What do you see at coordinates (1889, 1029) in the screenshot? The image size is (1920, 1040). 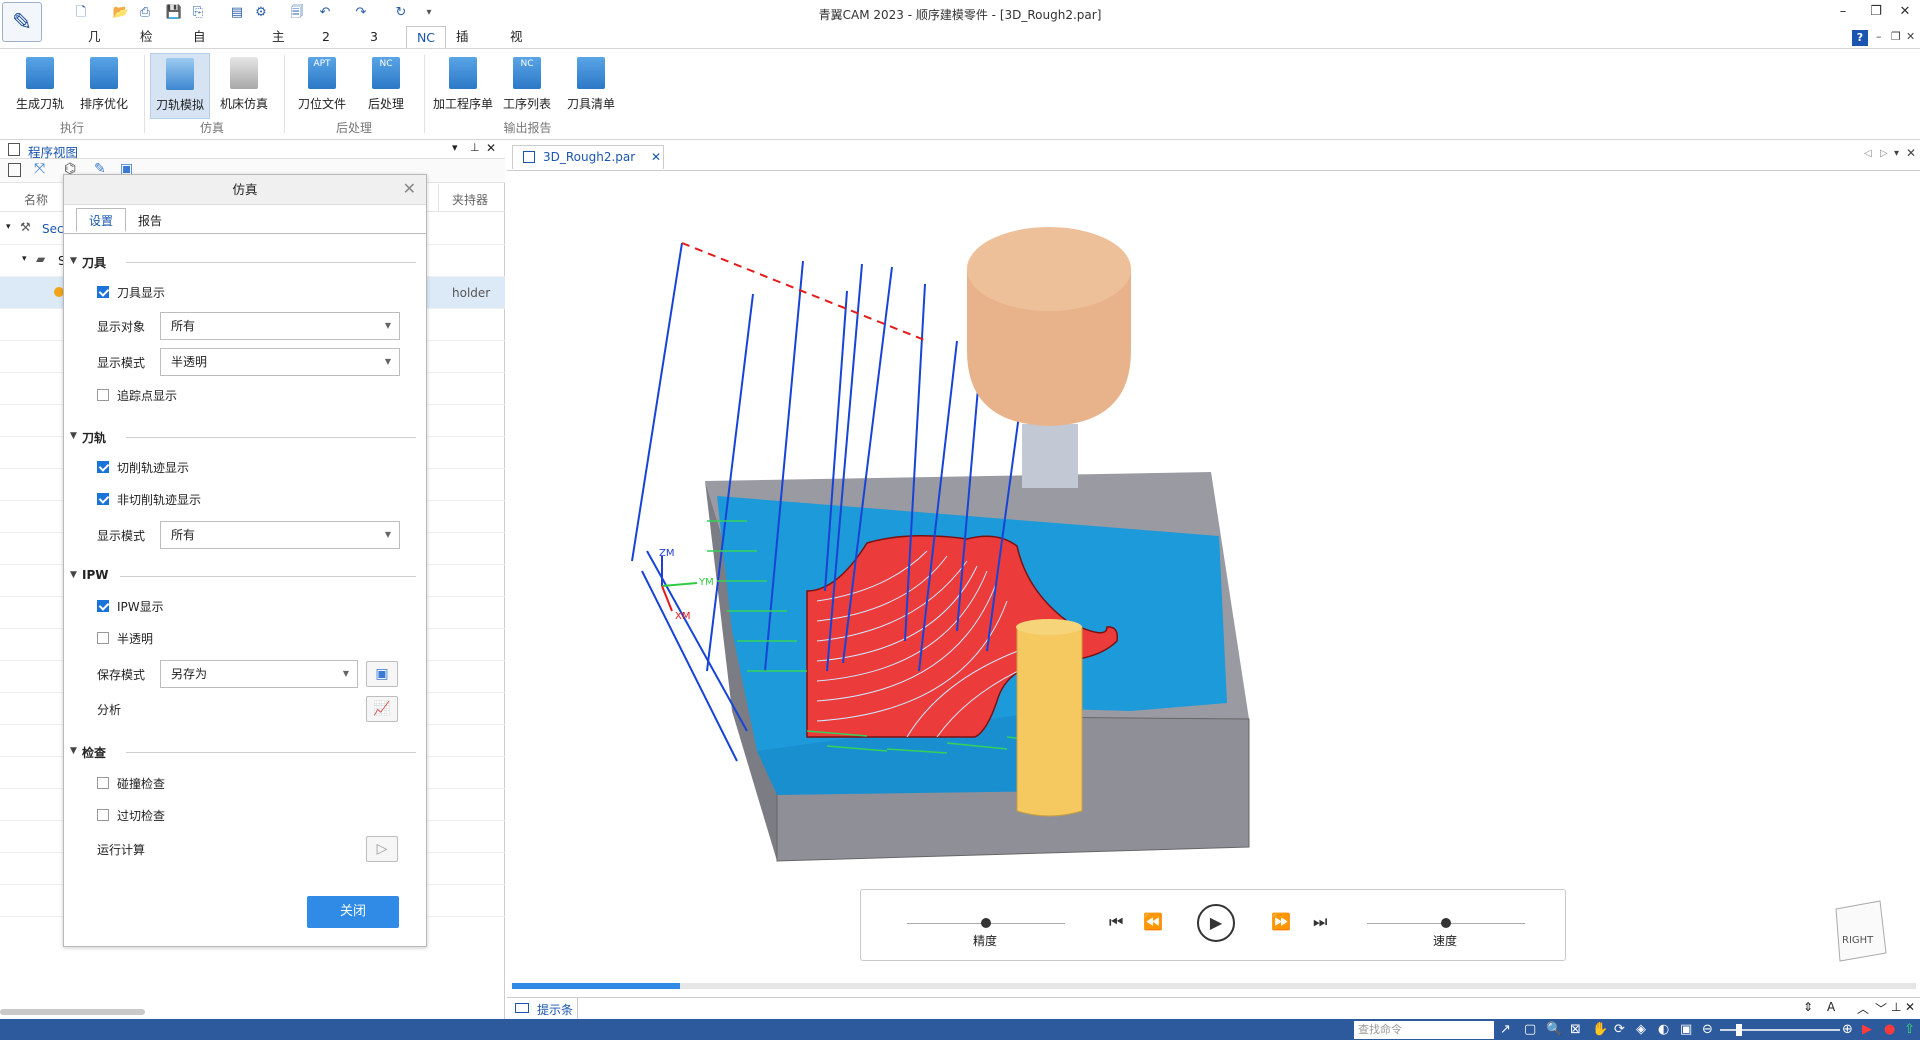 I see `record-icon: ●` at bounding box center [1889, 1029].